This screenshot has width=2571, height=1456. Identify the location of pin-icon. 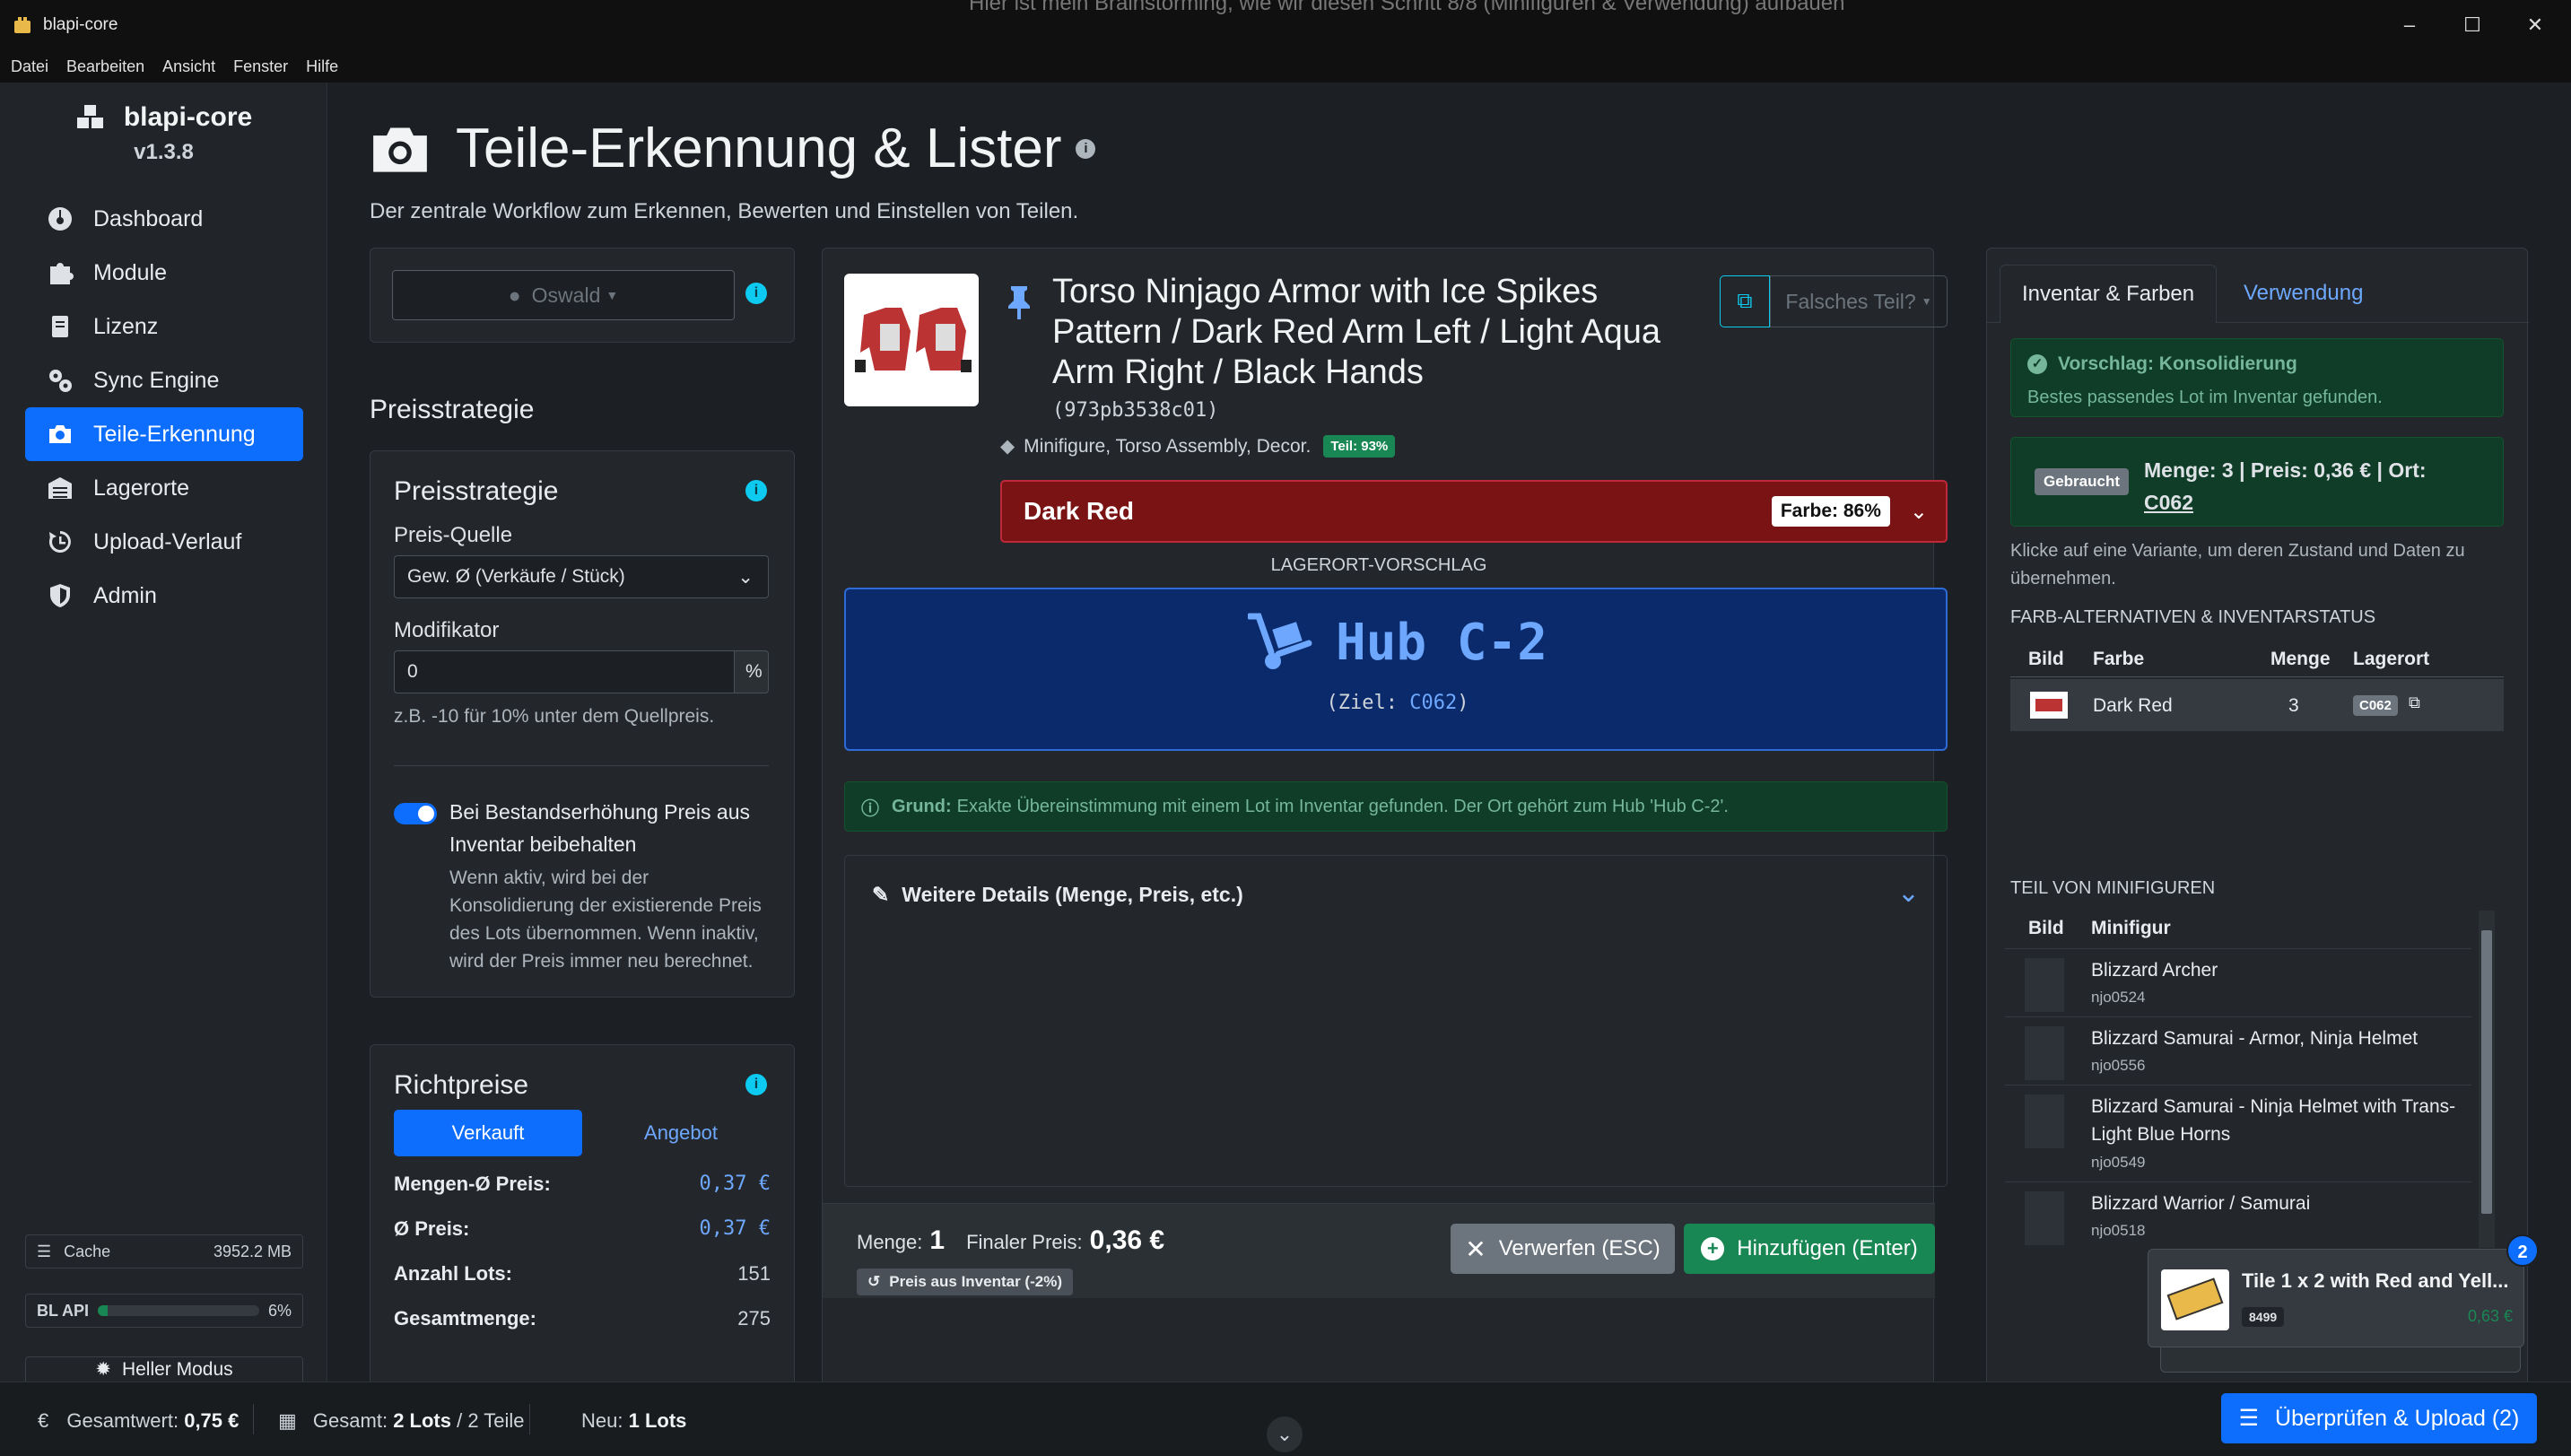
(1020, 302).